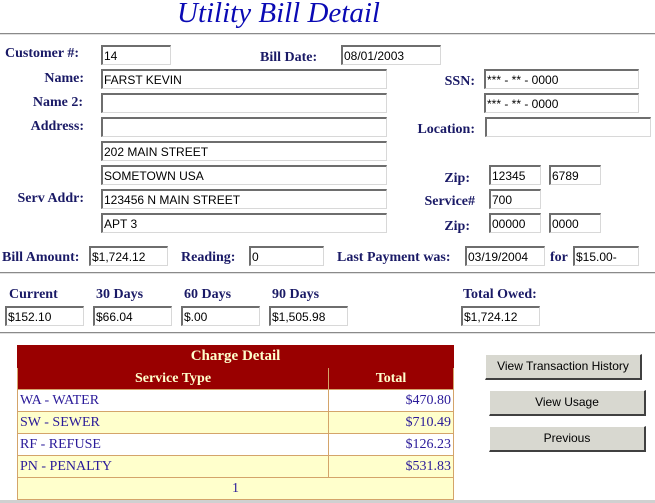  Describe the element at coordinates (244, 223) in the screenshot. I see `serv-addr-line-2-field: APT 3` at that location.